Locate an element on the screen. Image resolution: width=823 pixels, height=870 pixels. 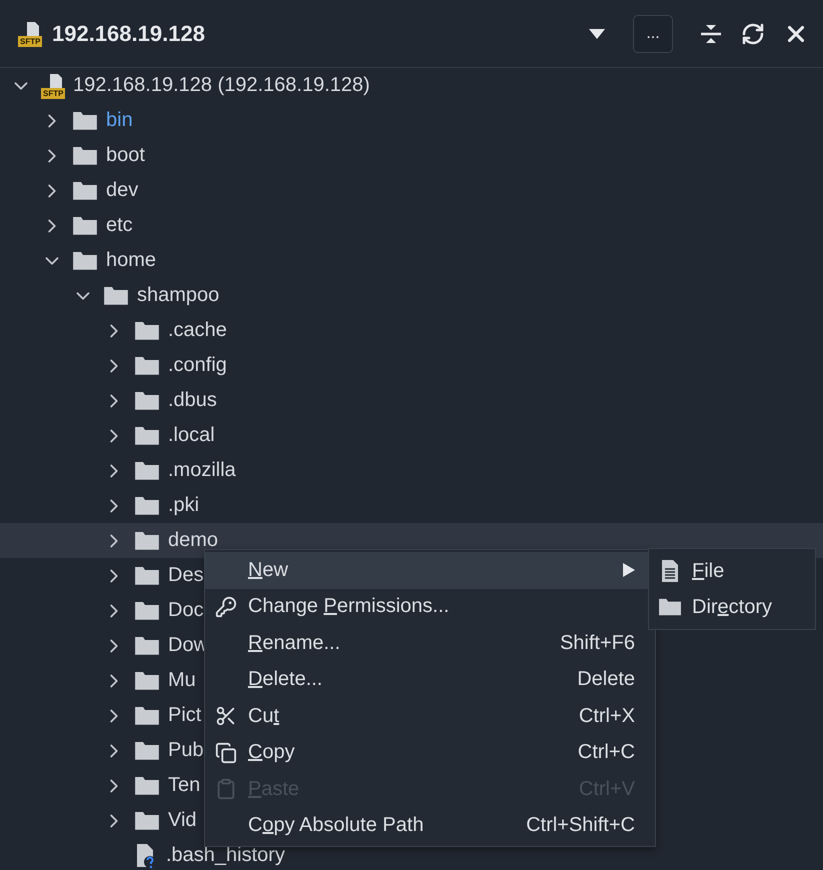
shortcut-text: Shift+F6 is located at coordinates (597, 643).